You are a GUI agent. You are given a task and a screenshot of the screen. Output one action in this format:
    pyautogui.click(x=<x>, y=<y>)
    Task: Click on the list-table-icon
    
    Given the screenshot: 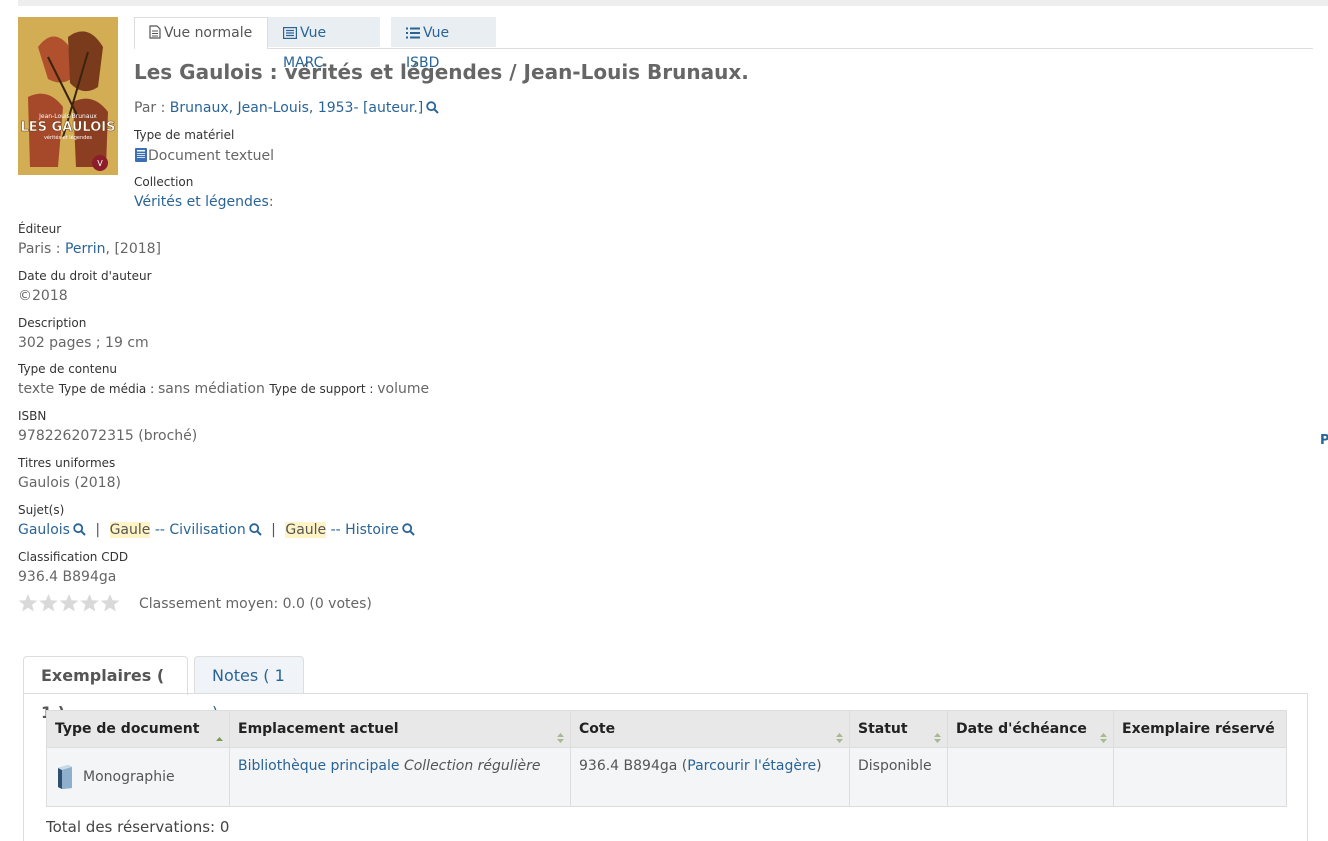 What is the action you would take?
    pyautogui.click(x=290, y=33)
    